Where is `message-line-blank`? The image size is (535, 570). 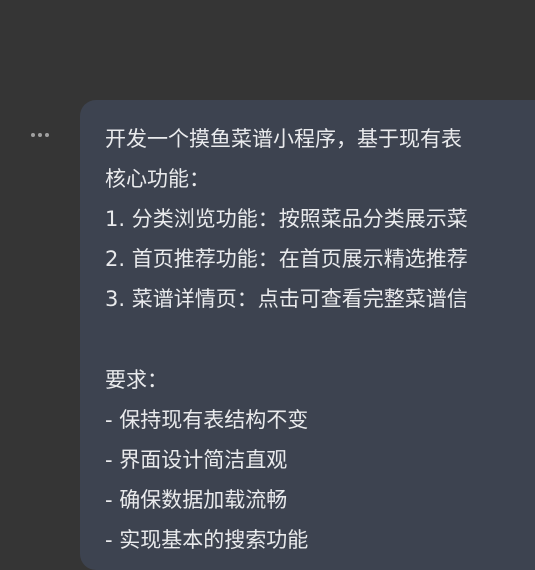 message-line-blank is located at coordinates (320, 339).